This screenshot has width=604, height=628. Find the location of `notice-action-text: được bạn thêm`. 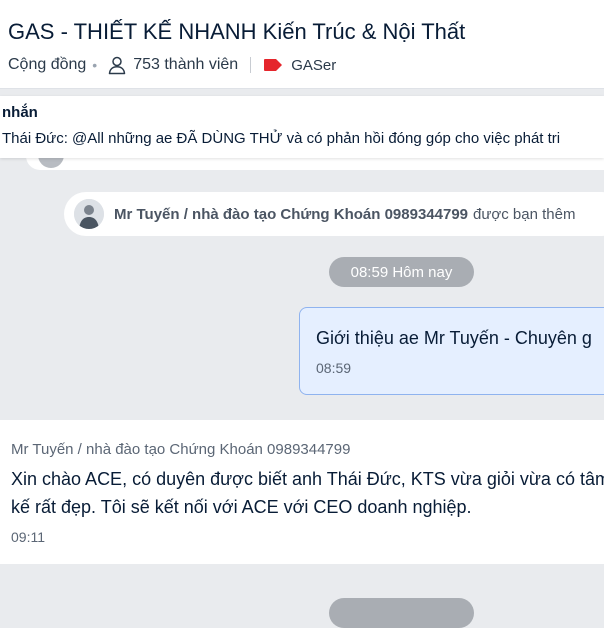

notice-action-text: được bạn thêm is located at coordinates (524, 214).